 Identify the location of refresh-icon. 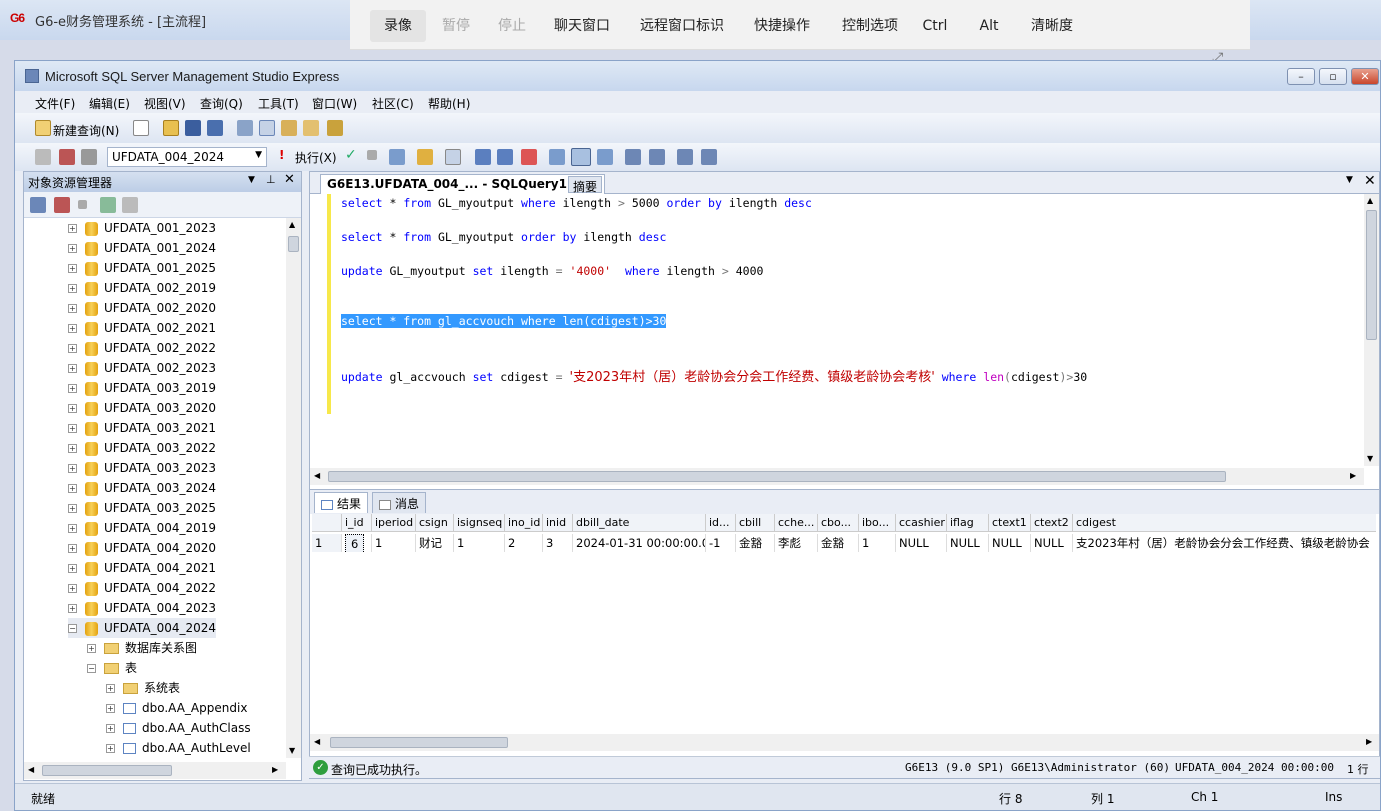
(108, 205).